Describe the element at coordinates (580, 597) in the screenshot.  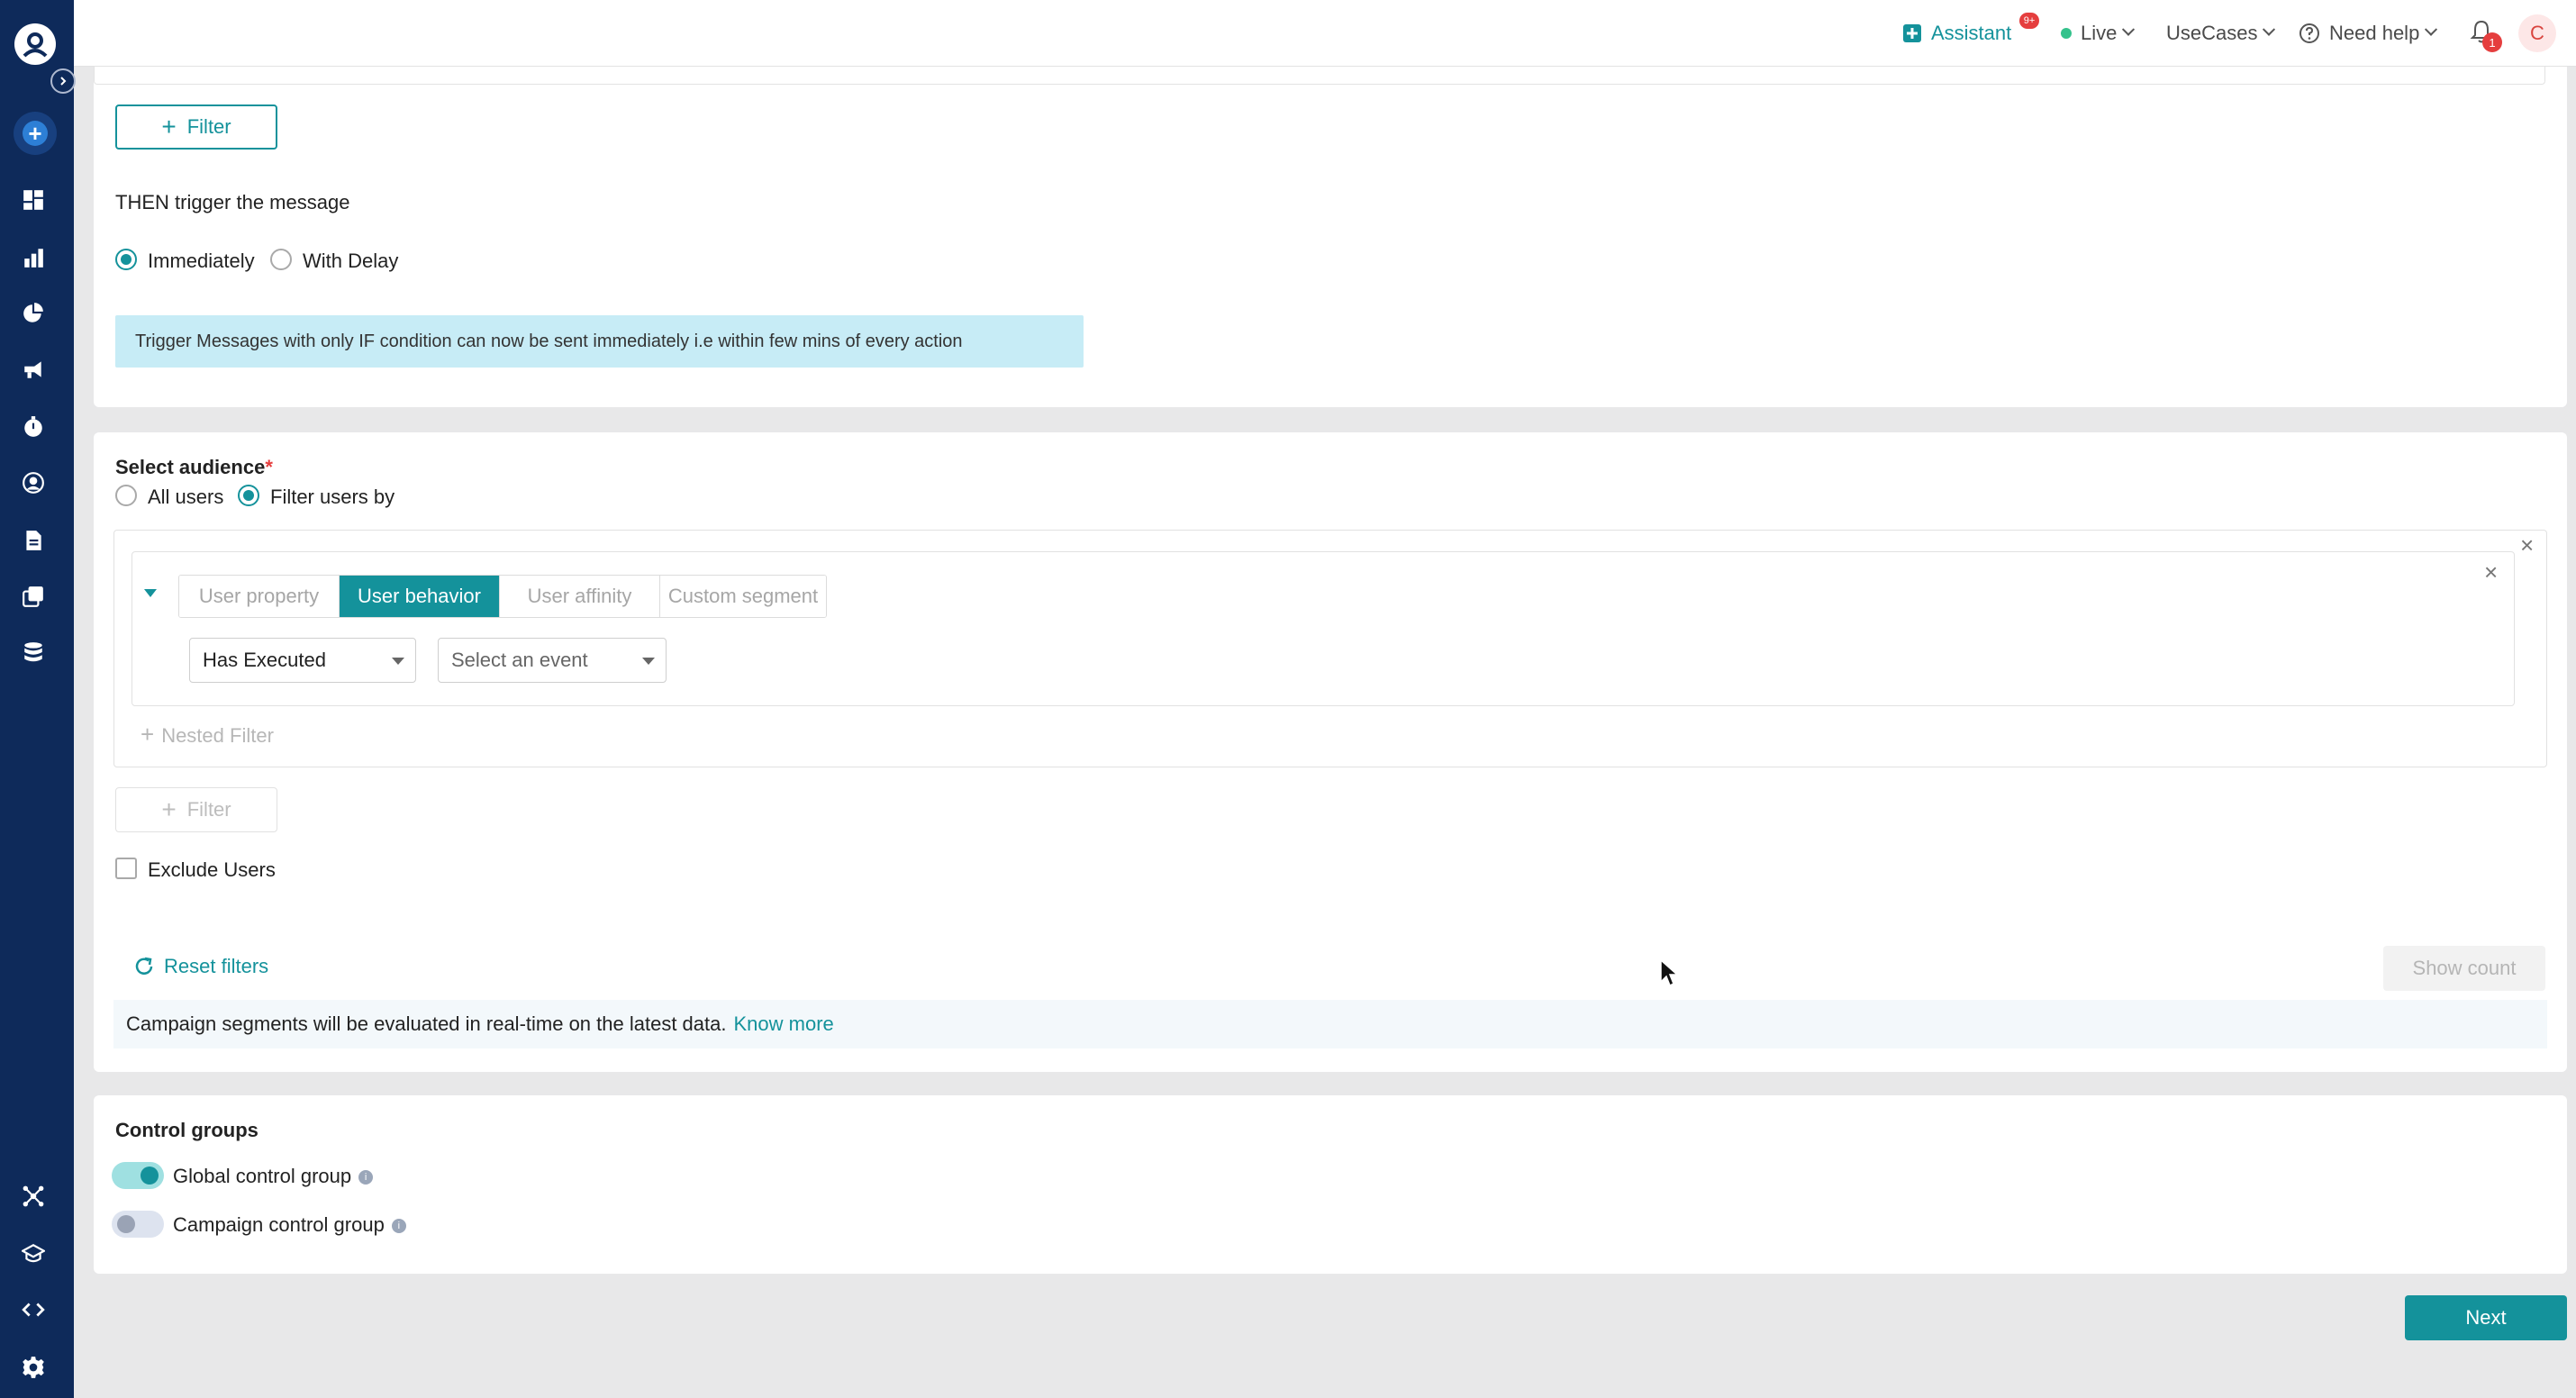
I see `tab-user-affinity: User affinity` at that location.